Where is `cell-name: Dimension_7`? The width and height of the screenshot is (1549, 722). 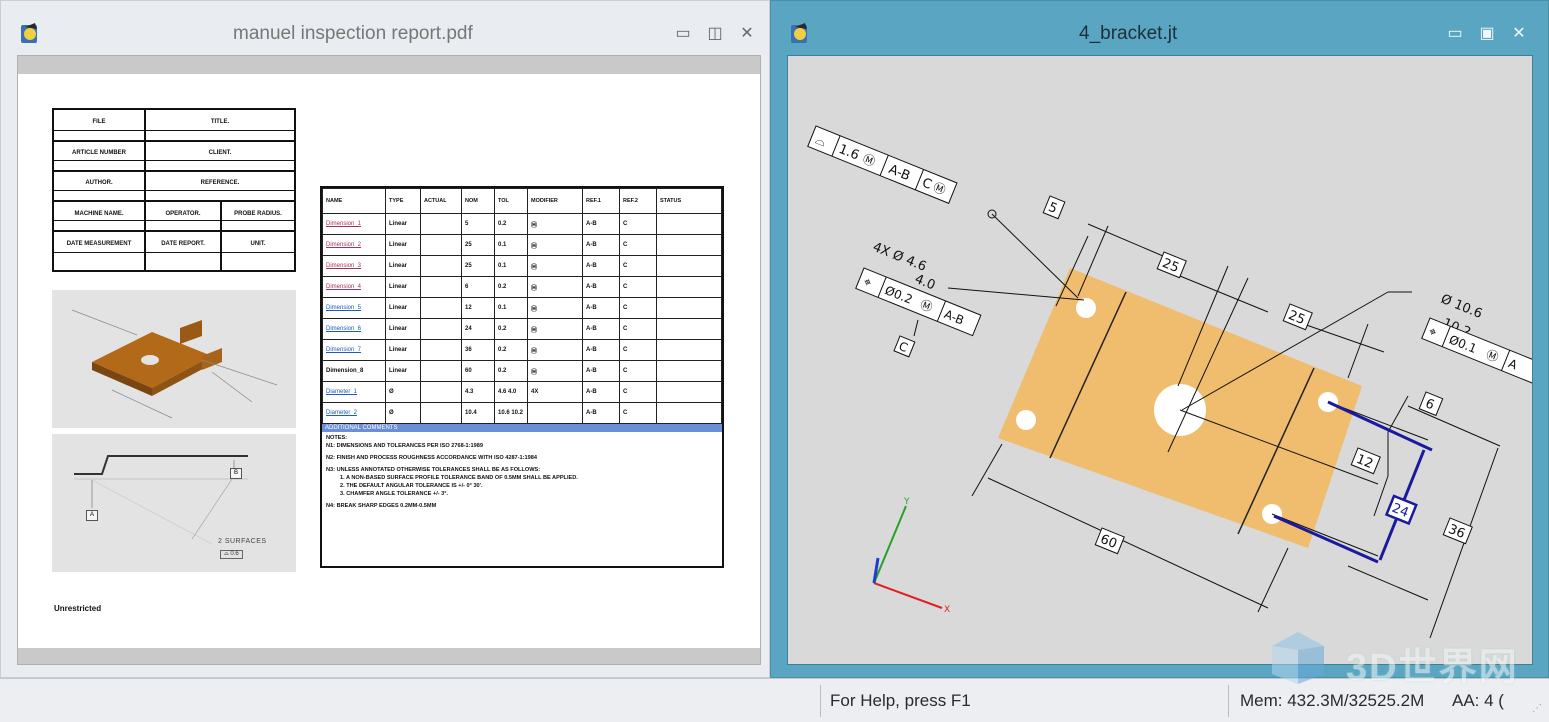
cell-name: Dimension_7 is located at coordinates (354, 350).